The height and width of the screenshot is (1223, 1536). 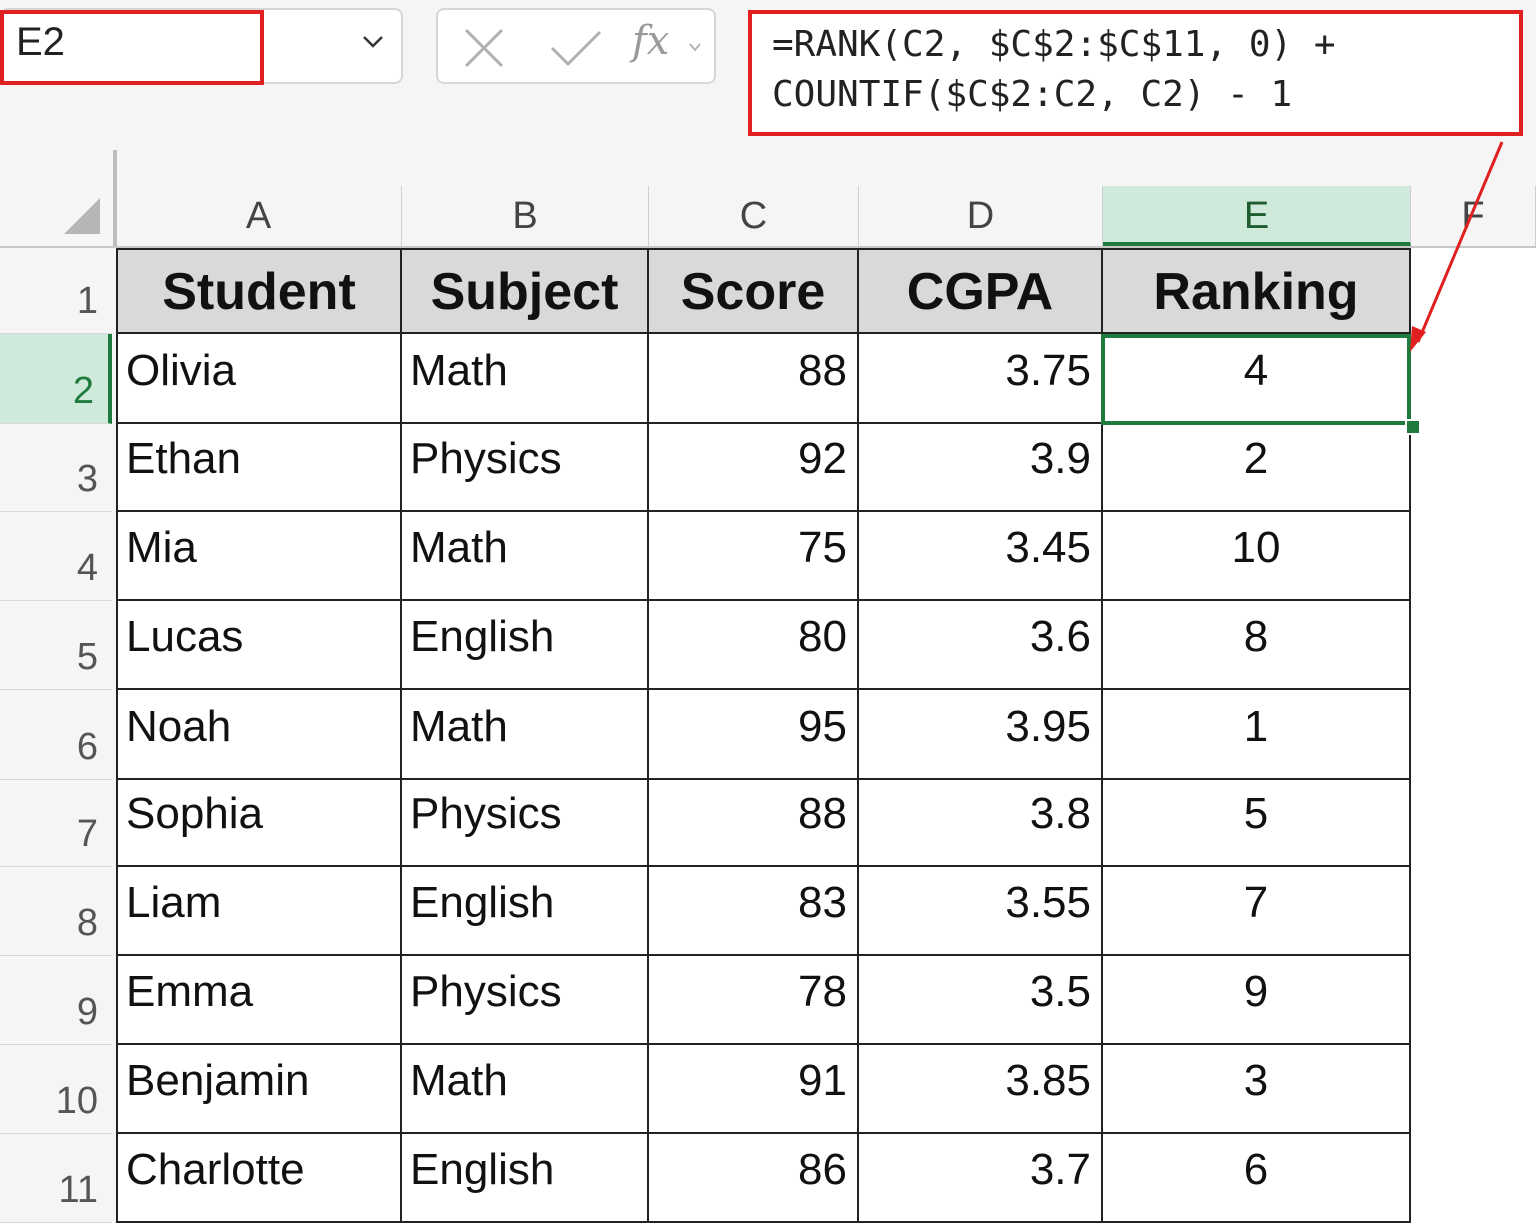 I want to click on table-cell: 4, so click(x=1257, y=379).